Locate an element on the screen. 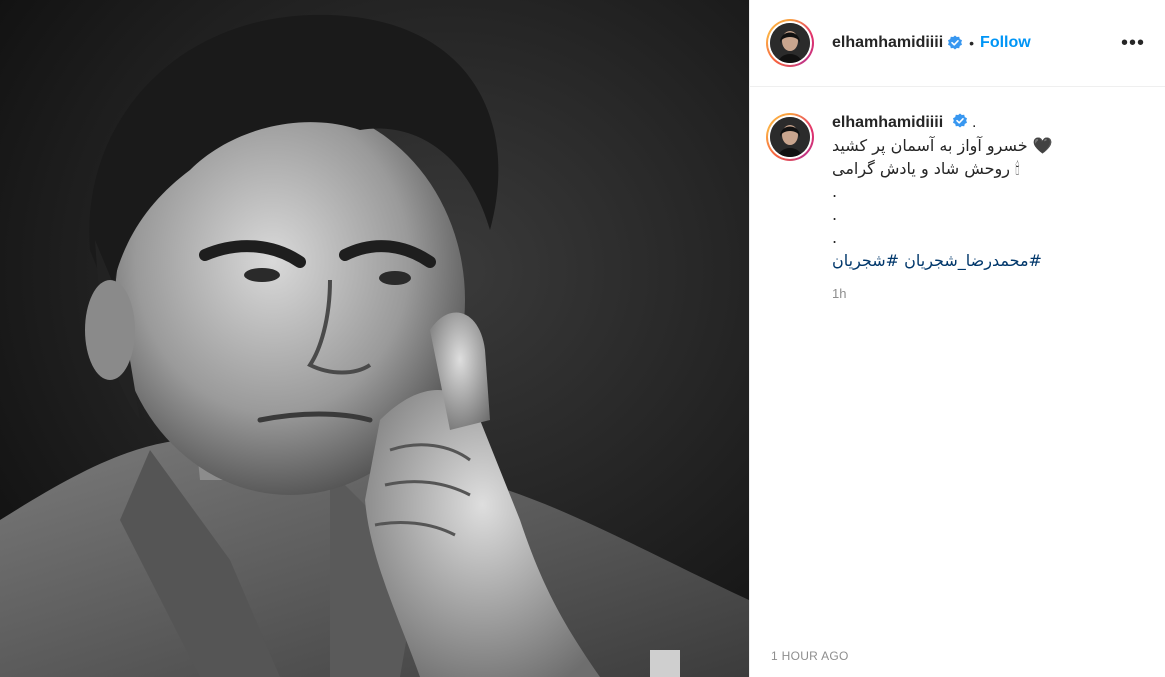 Image resolution: width=1165 pixels, height=677 pixels. more-options-icon: ••• is located at coordinates (1133, 43).